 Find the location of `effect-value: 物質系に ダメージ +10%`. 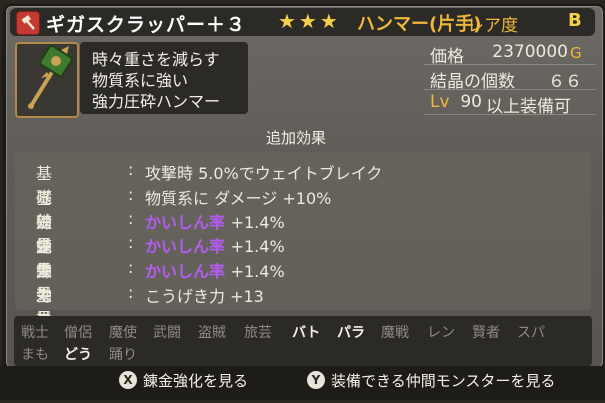

effect-value: 物質系に ダメージ +10% is located at coordinates (238, 198).